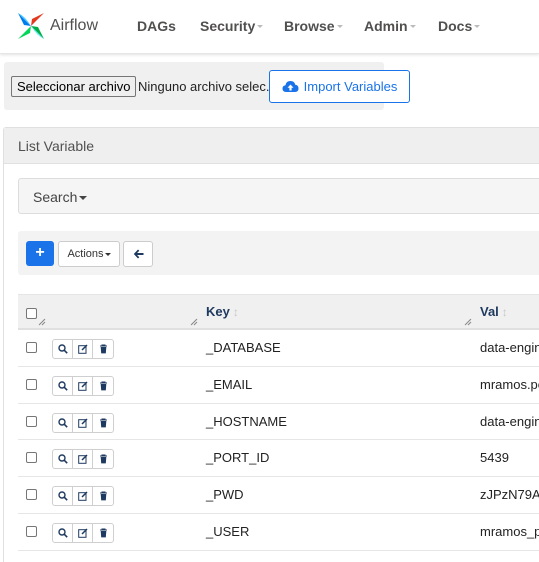 Image resolution: width=539 pixels, height=562 pixels. What do you see at coordinates (238, 458) in the screenshot?
I see `cell-key: _PORT_ID` at bounding box center [238, 458].